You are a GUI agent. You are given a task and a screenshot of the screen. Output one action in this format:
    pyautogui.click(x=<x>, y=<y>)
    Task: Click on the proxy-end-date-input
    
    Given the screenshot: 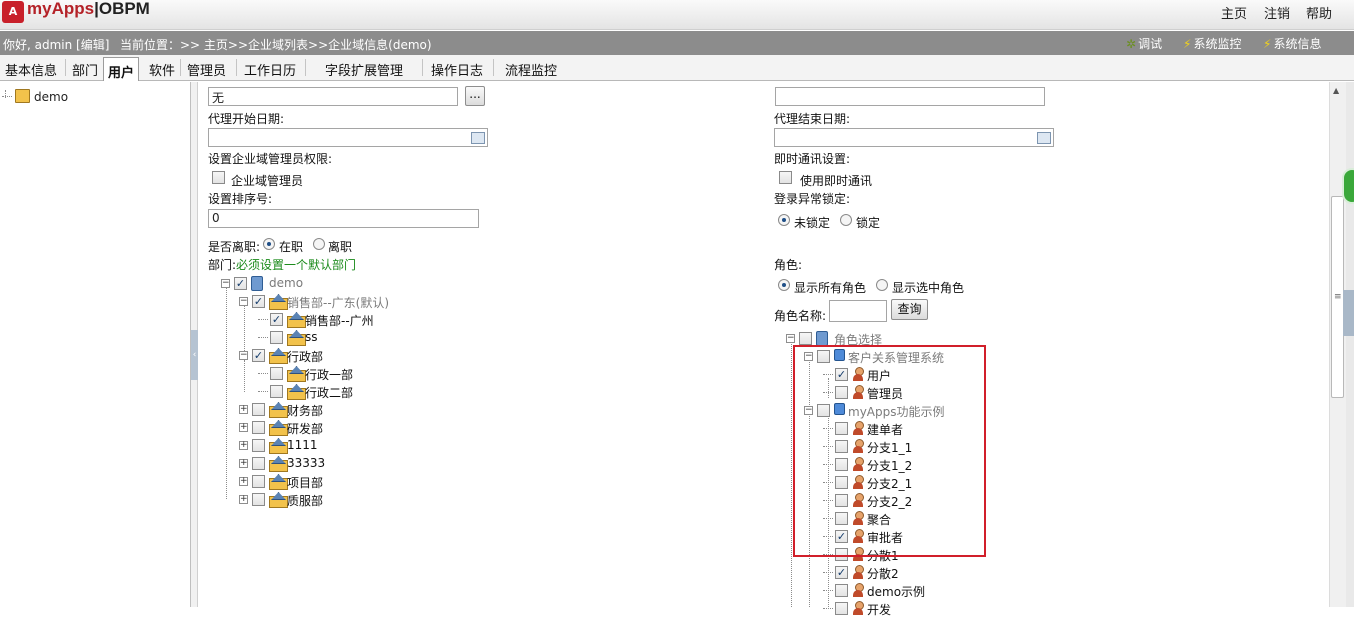 What is the action you would take?
    pyautogui.click(x=914, y=137)
    